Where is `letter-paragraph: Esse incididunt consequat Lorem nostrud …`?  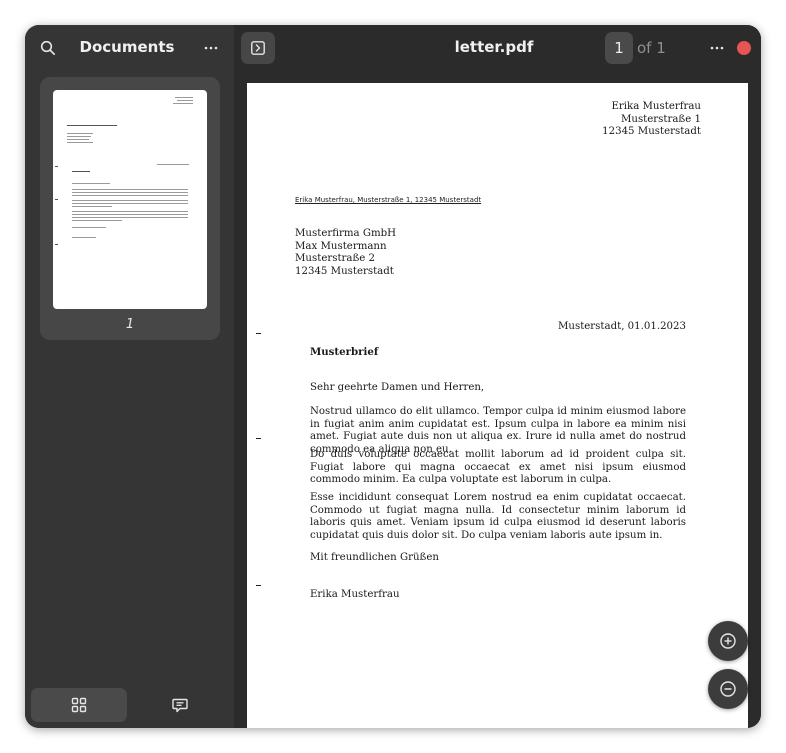
letter-paragraph: Esse incididunt consequat Lorem nostrud … is located at coordinates (498, 516).